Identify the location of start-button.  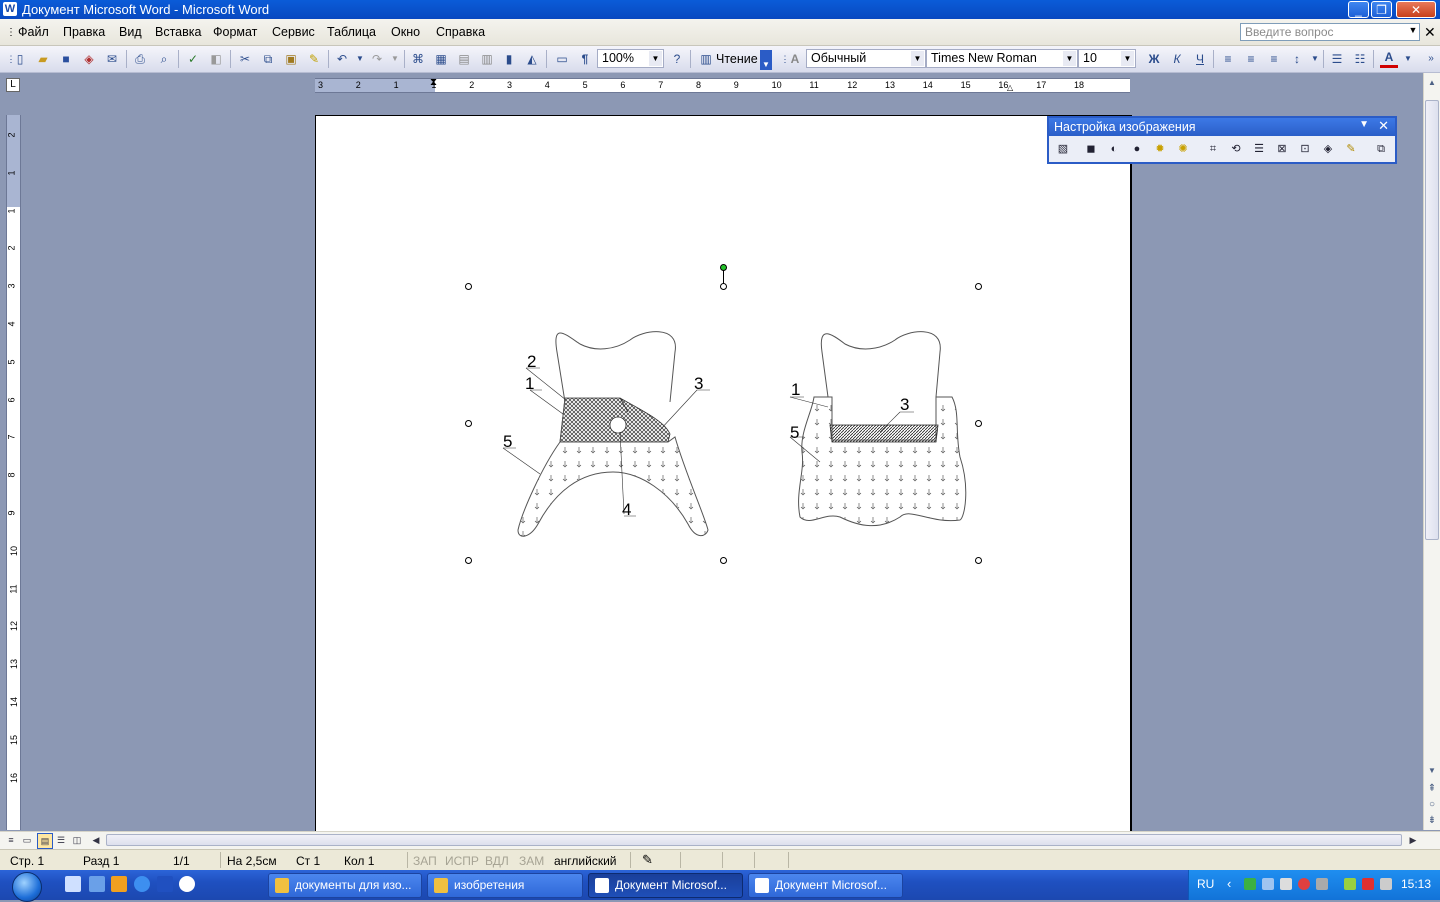
(29, 886).